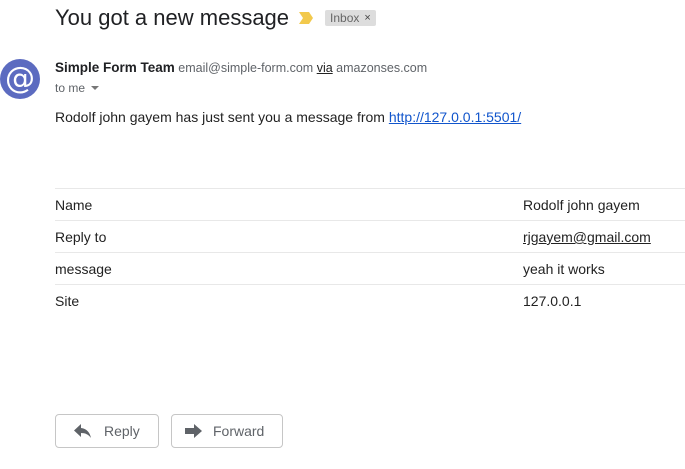 This screenshot has height=469, width=685. Describe the element at coordinates (172, 17) in the screenshot. I see `email-subject: You got a new message` at that location.